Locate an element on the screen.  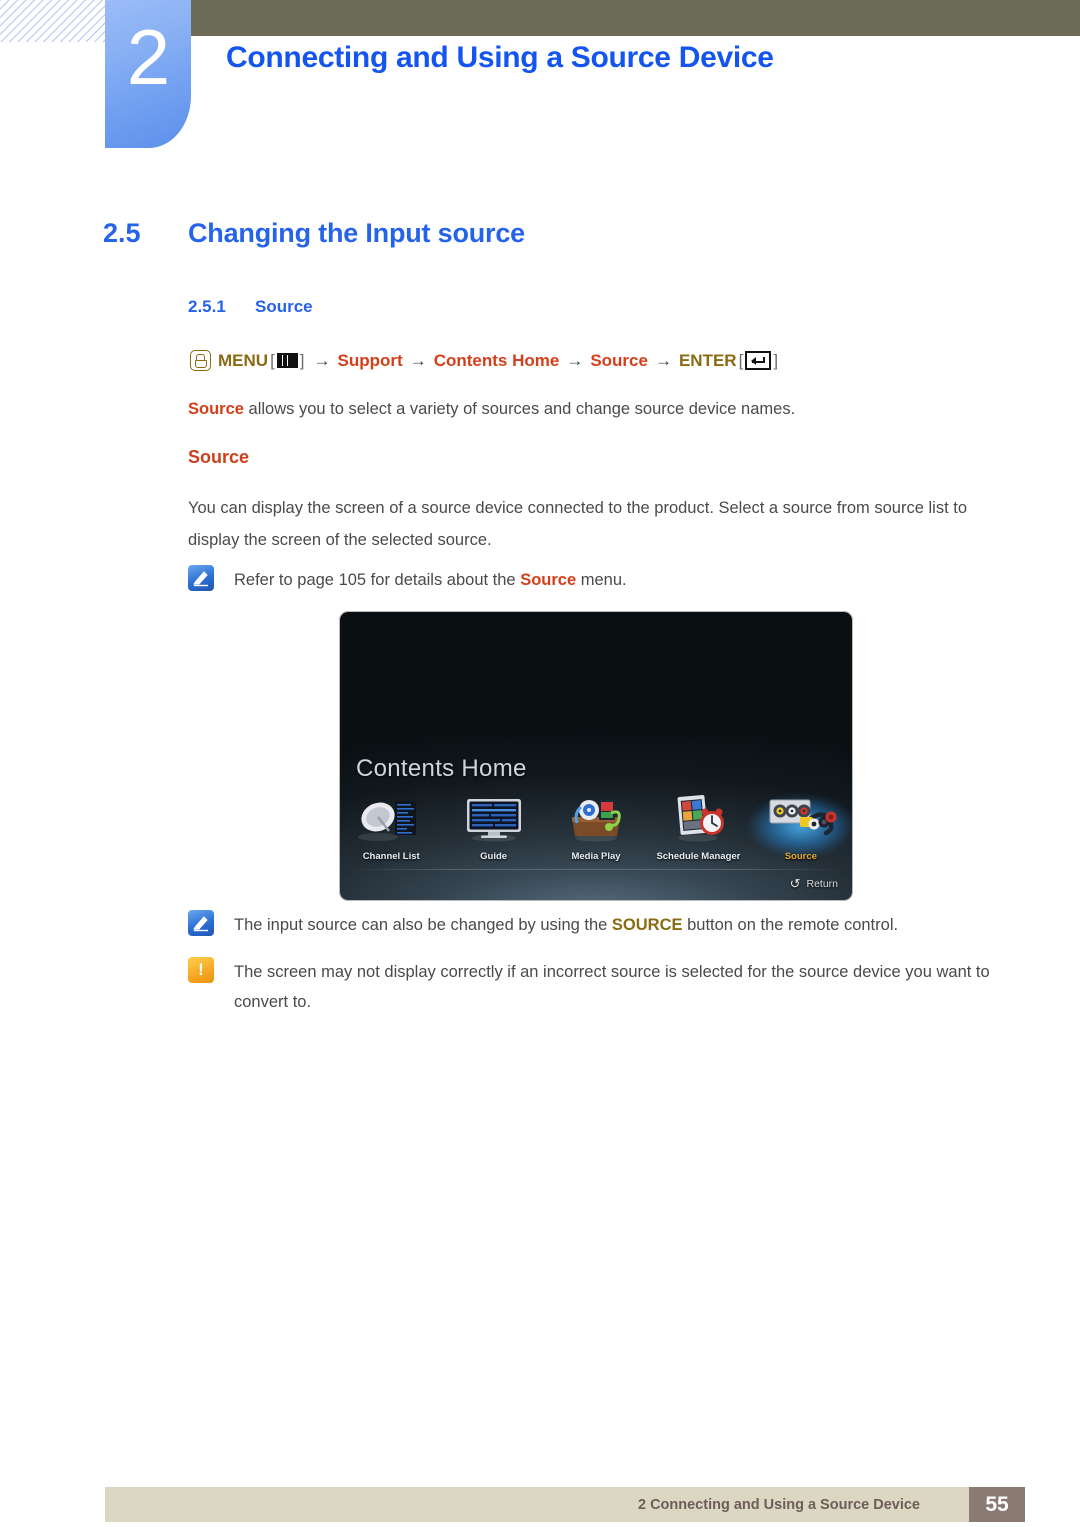
note-b-post: button on the remote control. is located at coordinates (790, 925).